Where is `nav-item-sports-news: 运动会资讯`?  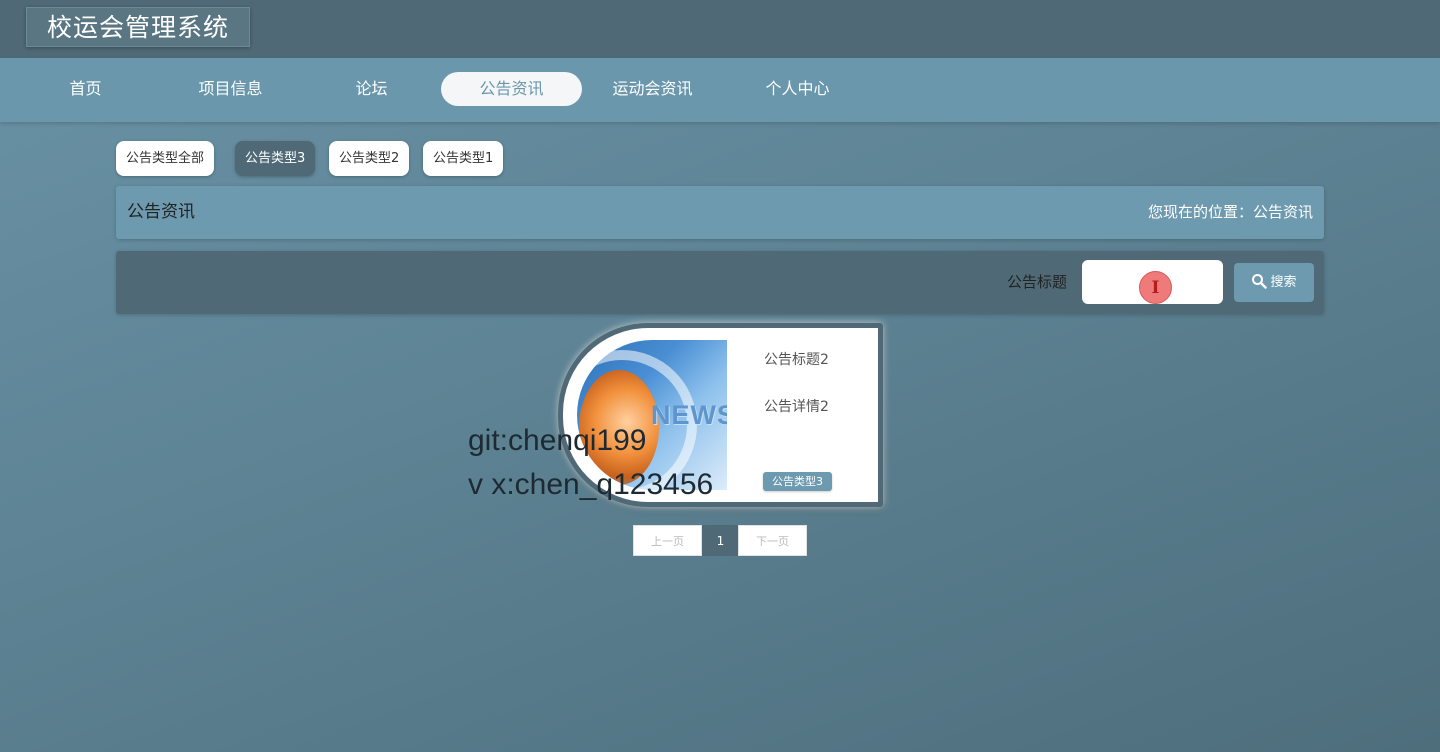
nav-item-sports-news: 运动会资讯 is located at coordinates (652, 89).